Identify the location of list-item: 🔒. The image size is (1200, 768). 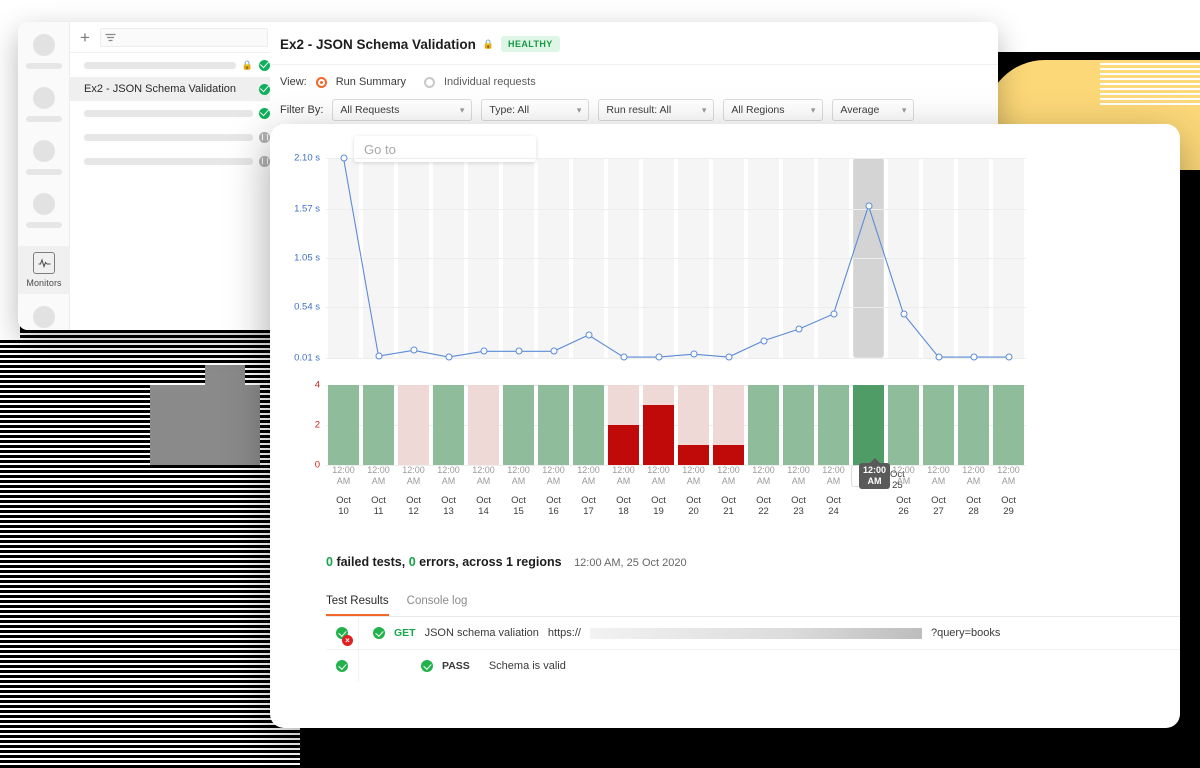
(174, 65).